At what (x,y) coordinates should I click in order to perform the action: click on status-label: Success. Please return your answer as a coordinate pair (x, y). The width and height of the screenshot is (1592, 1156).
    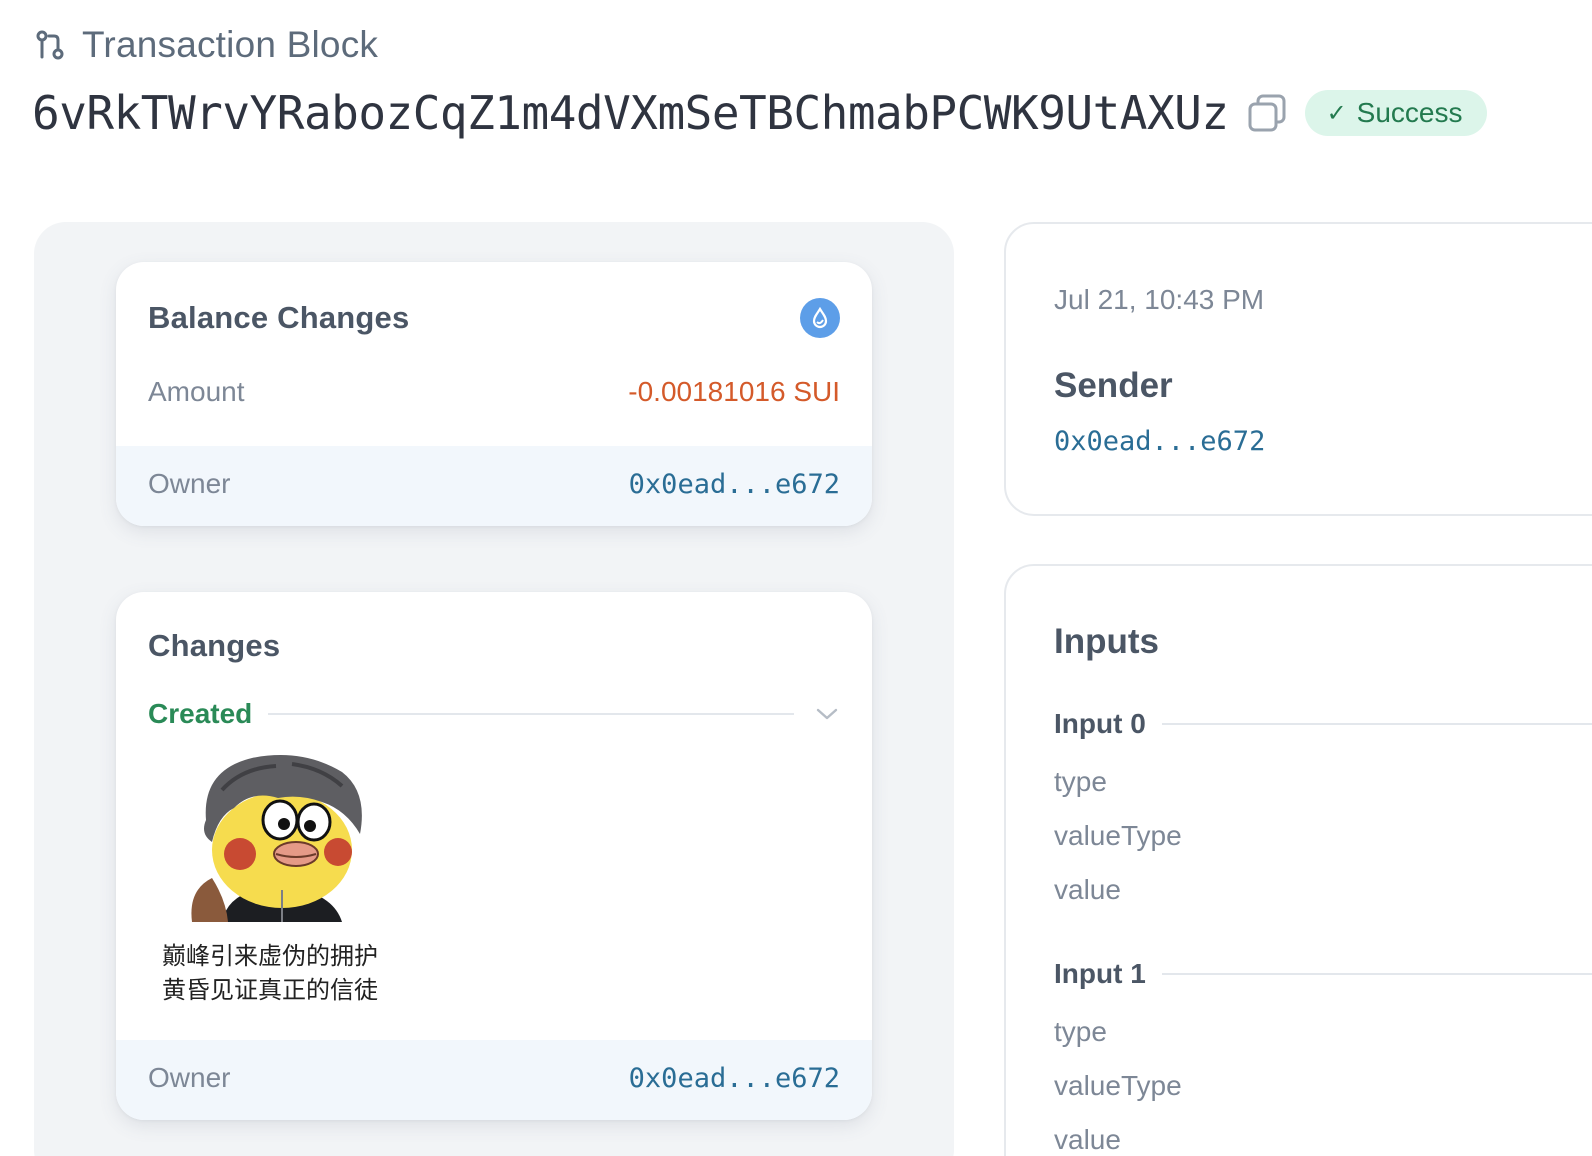
    Looking at the image, I should click on (1409, 112).